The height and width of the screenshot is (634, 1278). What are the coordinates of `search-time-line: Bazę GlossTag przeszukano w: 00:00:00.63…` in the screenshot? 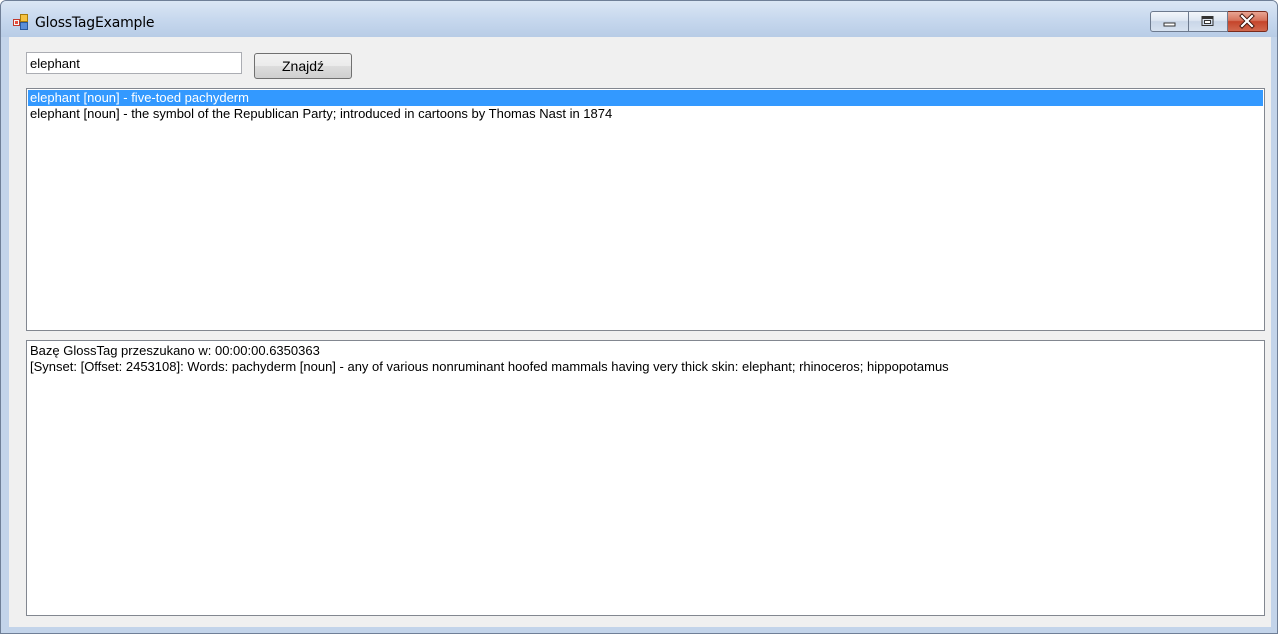 It's located at (175, 350).